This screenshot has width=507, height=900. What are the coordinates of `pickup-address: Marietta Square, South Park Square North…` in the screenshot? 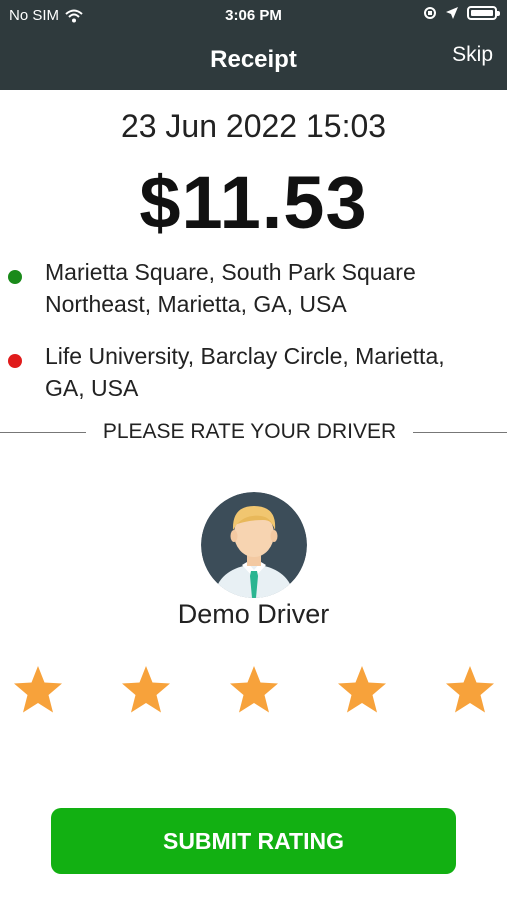 It's located at (230, 288).